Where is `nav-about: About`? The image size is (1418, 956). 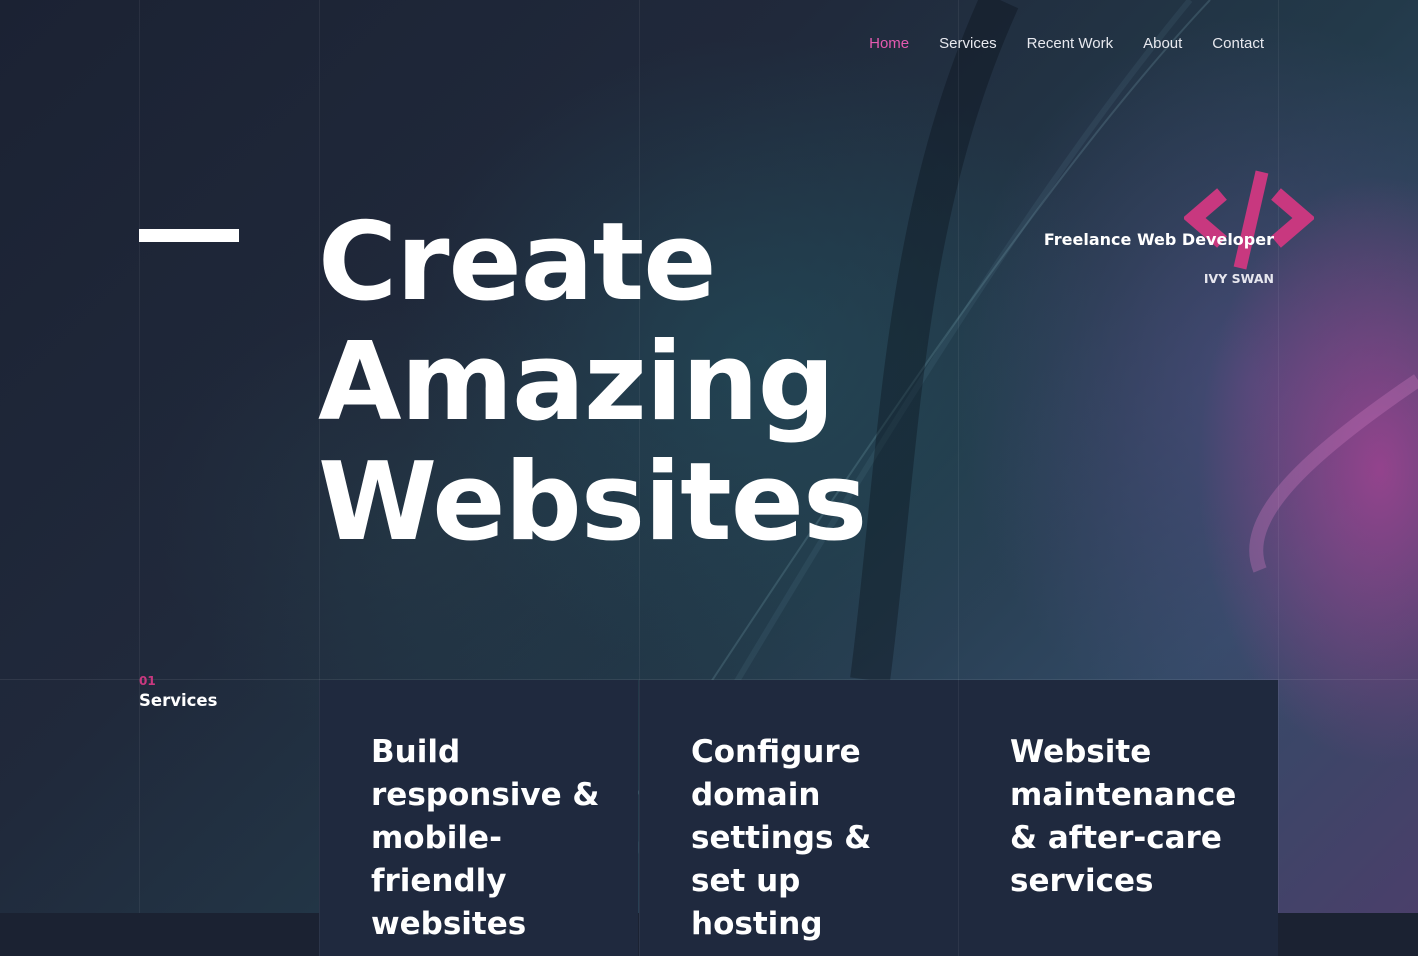 nav-about: About is located at coordinates (1162, 44).